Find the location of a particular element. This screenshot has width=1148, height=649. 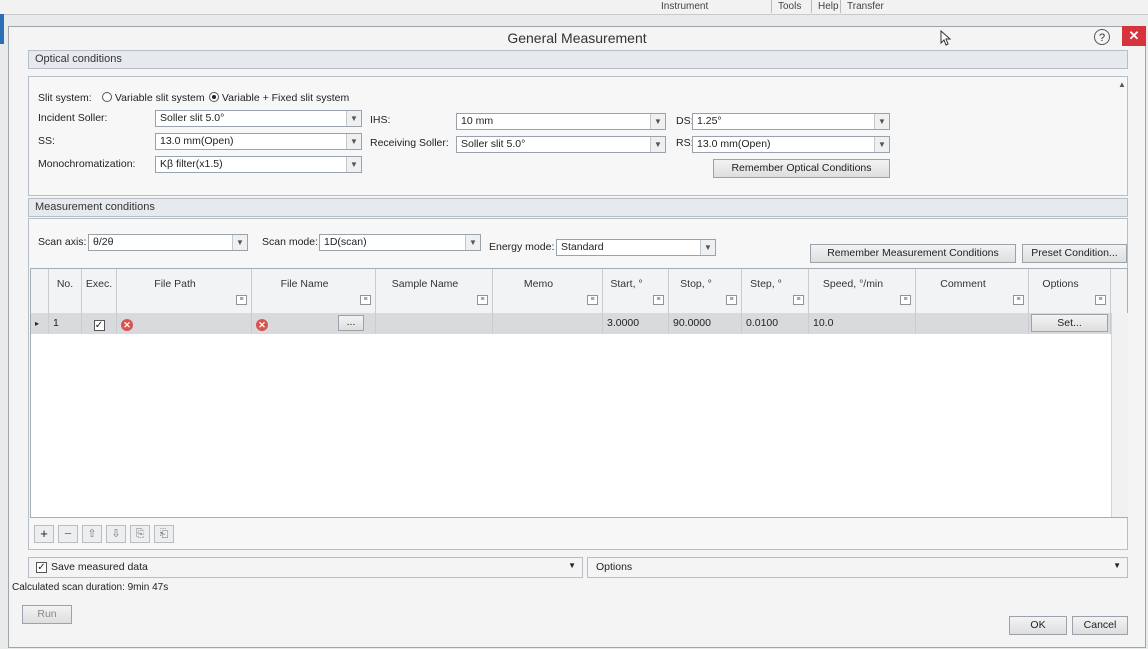

table-scrollbar is located at coordinates (1119, 415).